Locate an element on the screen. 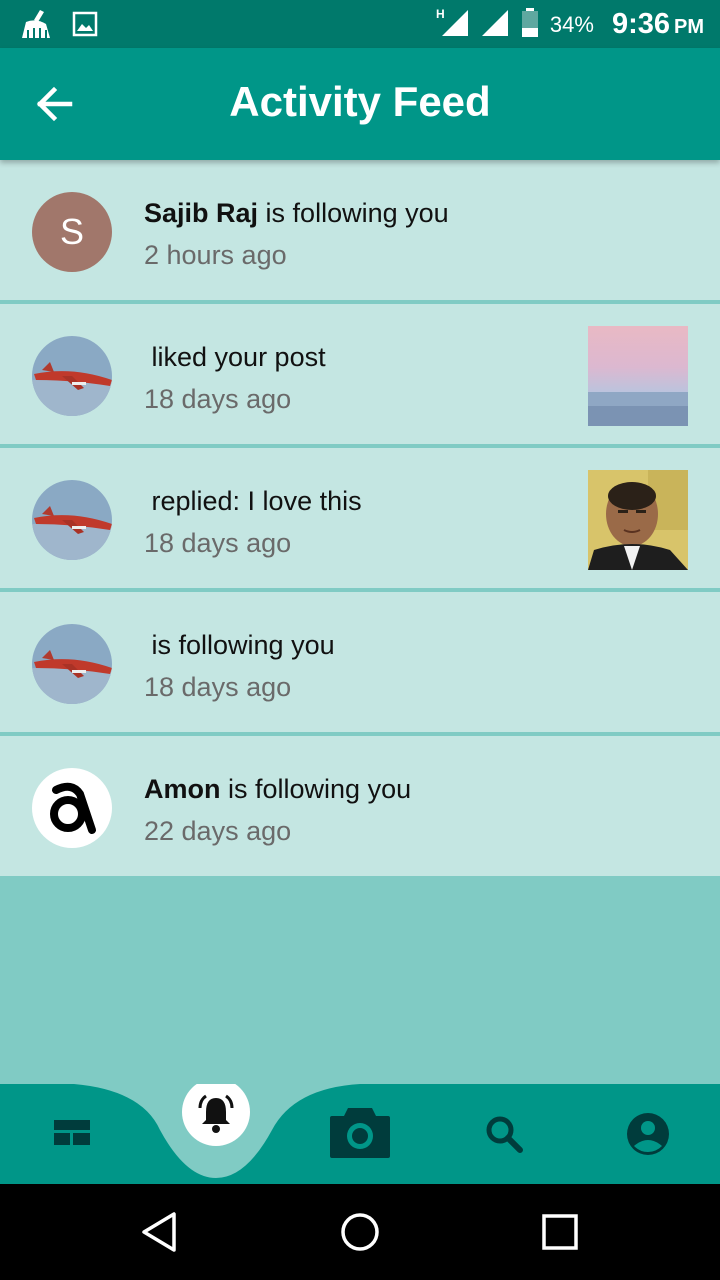 The height and width of the screenshot is (1280, 720). timeline-icon is located at coordinates (72, 1132).